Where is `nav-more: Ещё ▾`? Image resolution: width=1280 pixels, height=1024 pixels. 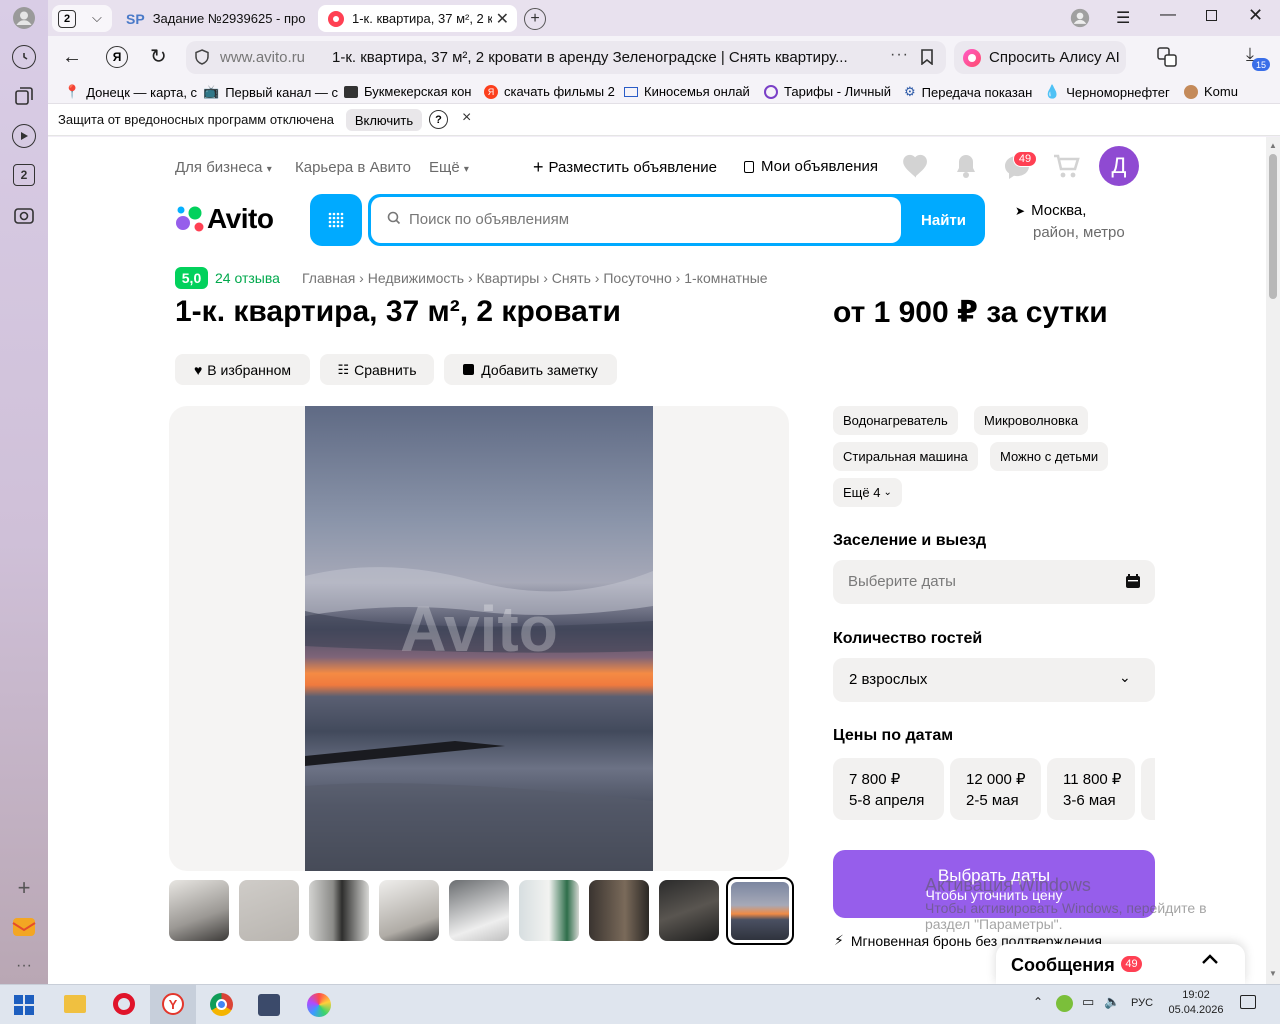 nav-more: Ещё ▾ is located at coordinates (449, 167).